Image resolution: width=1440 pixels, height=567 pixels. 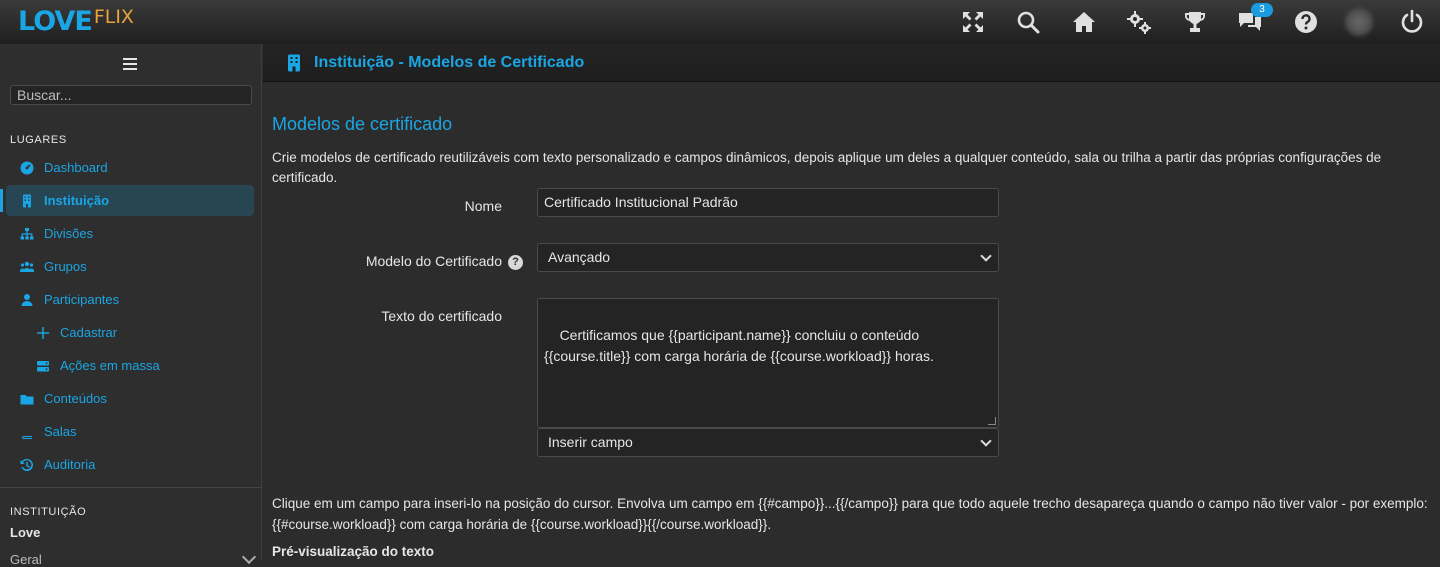 What do you see at coordinates (27, 234) in the screenshot?
I see `sitemap-icon` at bounding box center [27, 234].